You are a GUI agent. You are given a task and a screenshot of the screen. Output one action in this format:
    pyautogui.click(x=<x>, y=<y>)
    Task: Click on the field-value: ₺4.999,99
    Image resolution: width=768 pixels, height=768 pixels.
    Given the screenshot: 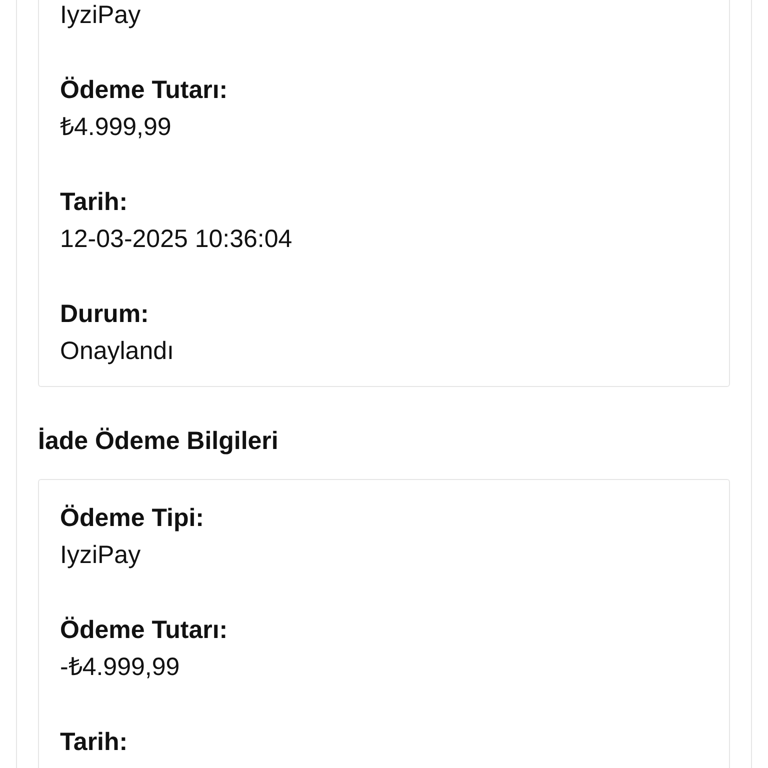 What is the action you would take?
    pyautogui.click(x=116, y=127)
    